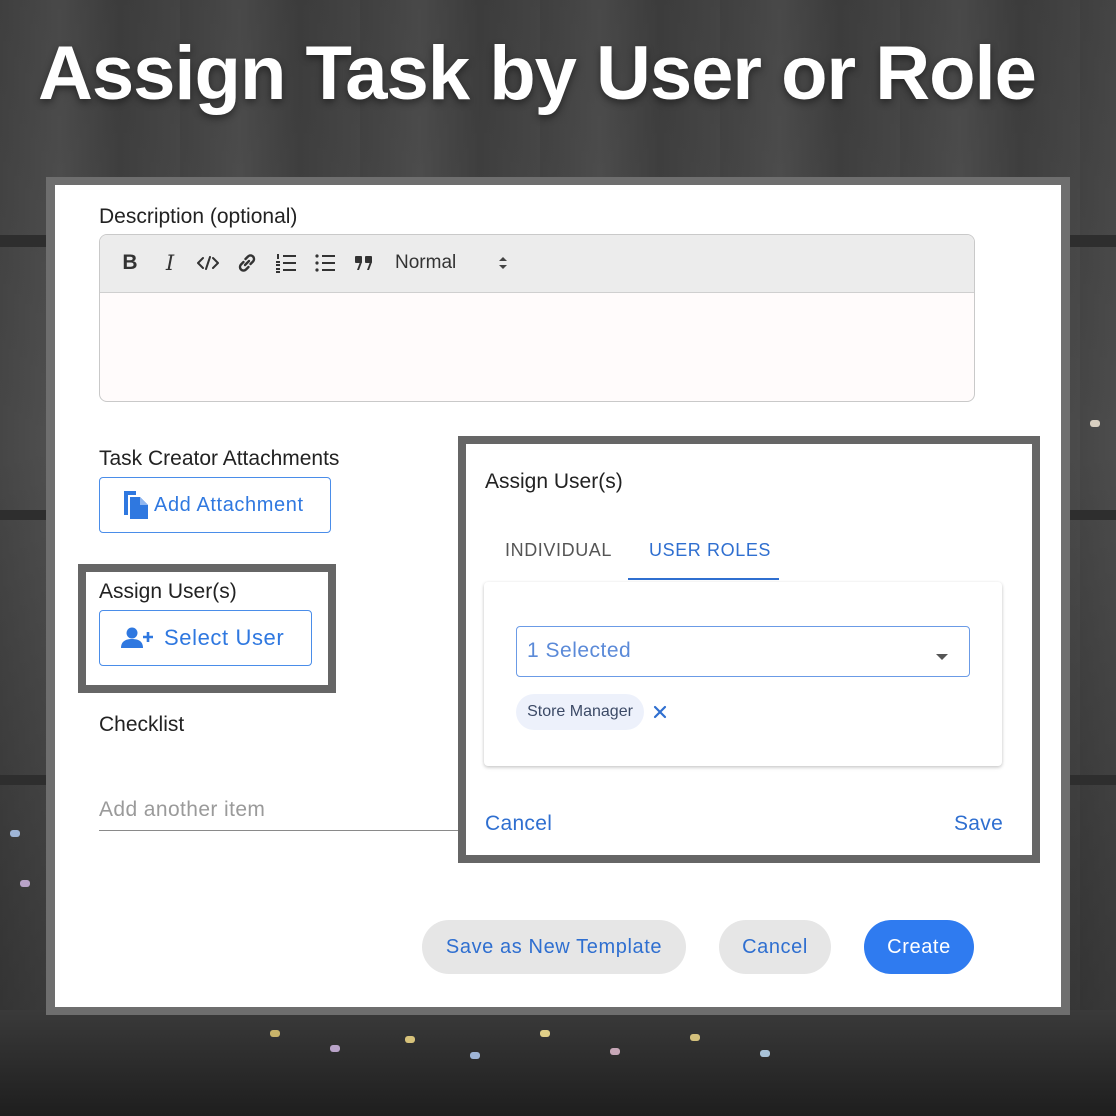 Image resolution: width=1116 pixels, height=1116 pixels. What do you see at coordinates (518, 824) in the screenshot?
I see `dialog-cancel-button: Cancel` at bounding box center [518, 824].